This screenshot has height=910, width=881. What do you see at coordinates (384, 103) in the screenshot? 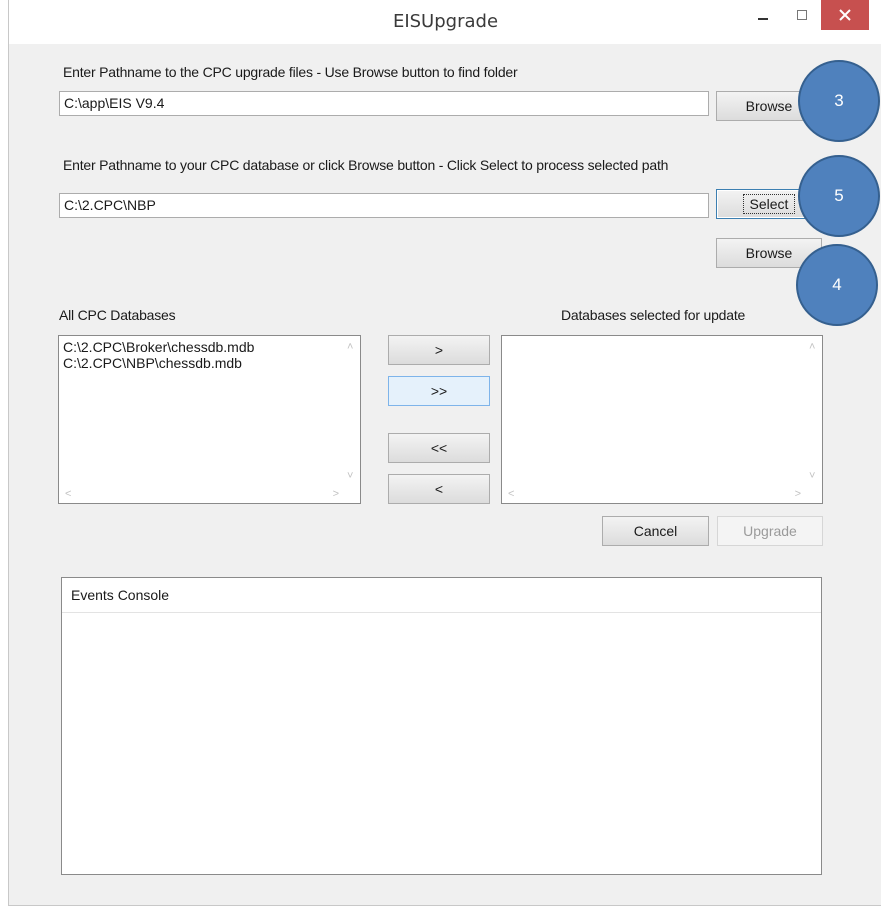
I see `upgrade-path-input: C:\app\EIS V9.4` at bounding box center [384, 103].